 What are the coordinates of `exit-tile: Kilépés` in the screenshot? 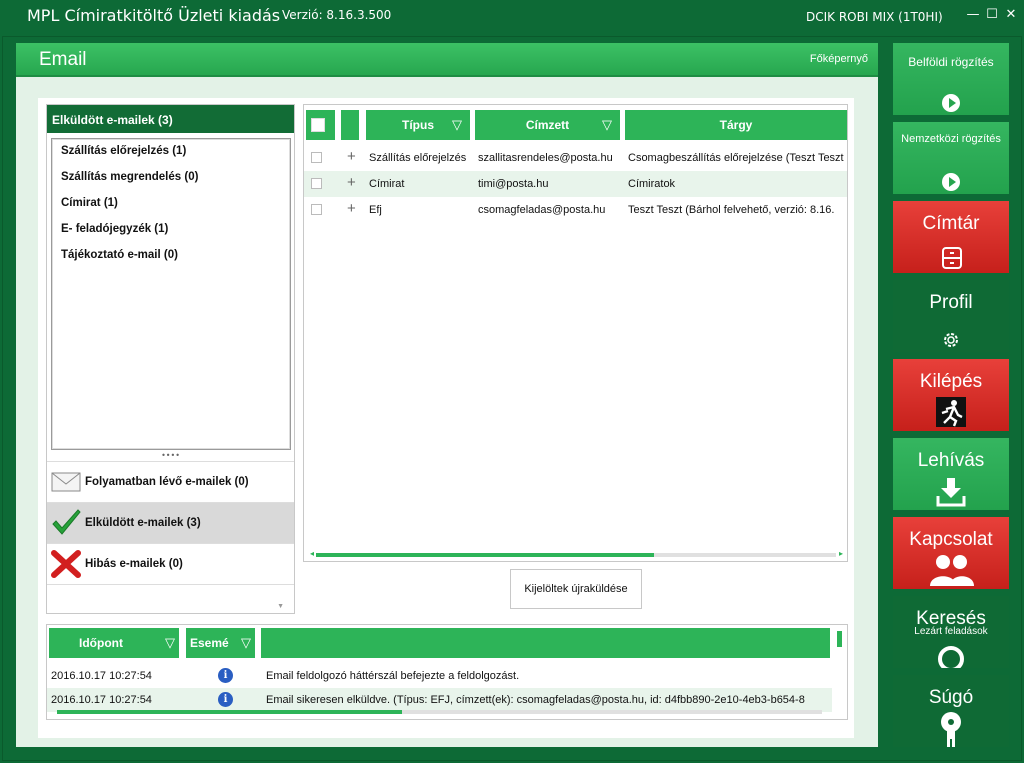 It's located at (951, 395).